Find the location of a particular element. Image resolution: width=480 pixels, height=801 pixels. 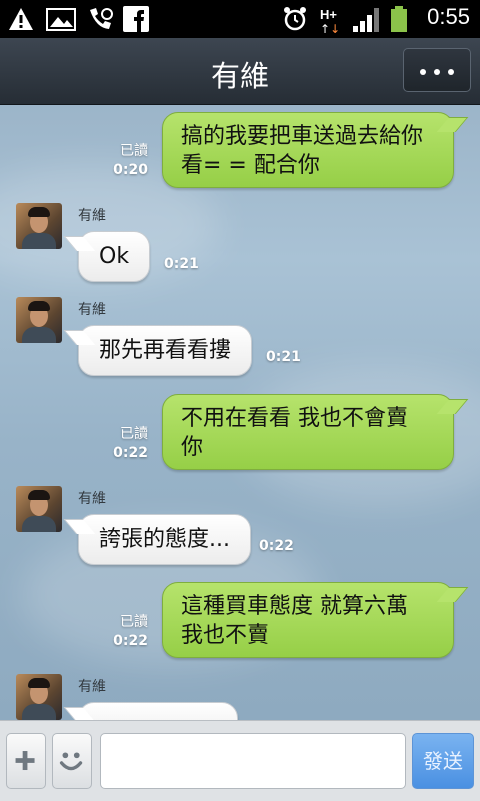

input-bar: 發送 is located at coordinates (240, 760).